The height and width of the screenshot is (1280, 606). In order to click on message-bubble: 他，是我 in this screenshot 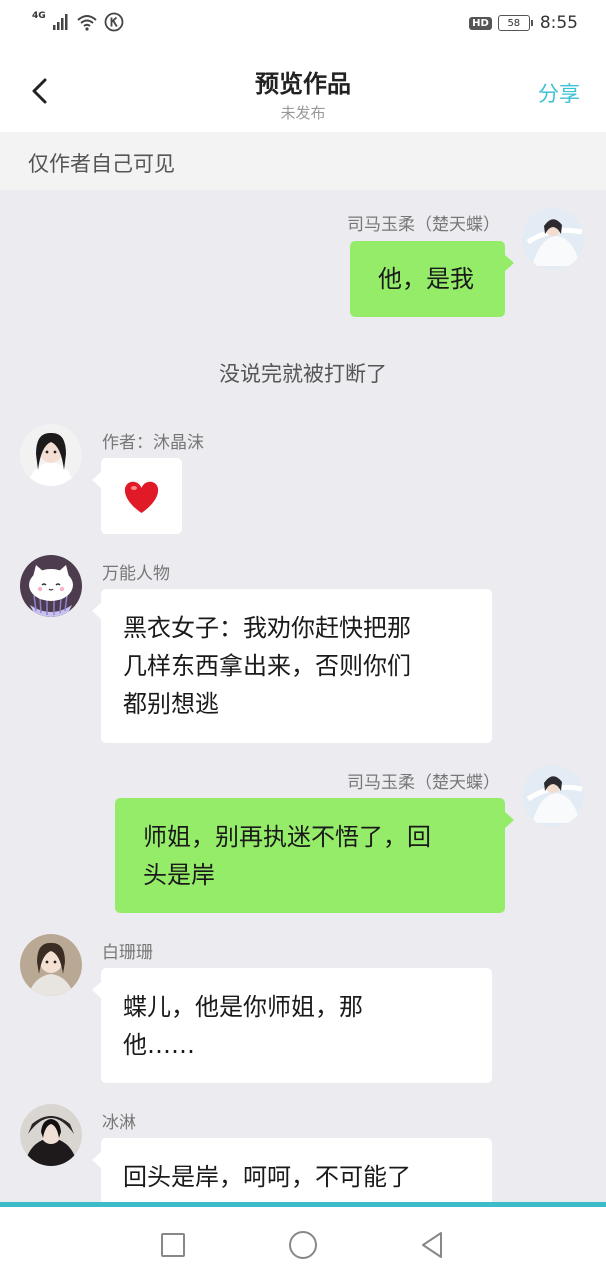, I will do `click(432, 279)`.